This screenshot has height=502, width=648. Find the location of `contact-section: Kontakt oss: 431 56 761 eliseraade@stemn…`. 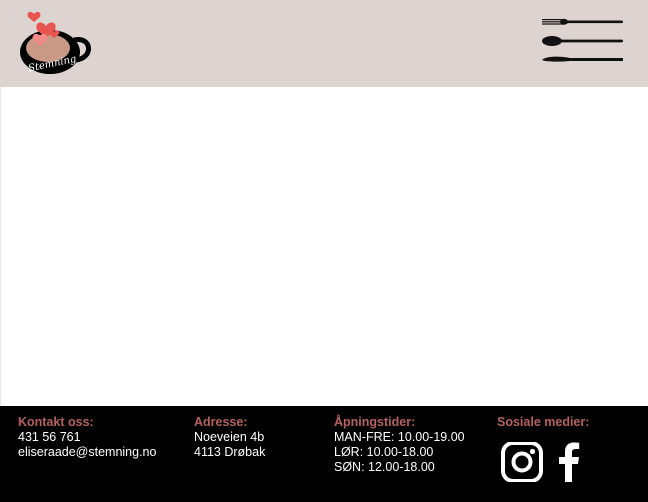

contact-section: Kontakt oss: 431 56 761 eliseraade@stemn… is located at coordinates (87, 437).